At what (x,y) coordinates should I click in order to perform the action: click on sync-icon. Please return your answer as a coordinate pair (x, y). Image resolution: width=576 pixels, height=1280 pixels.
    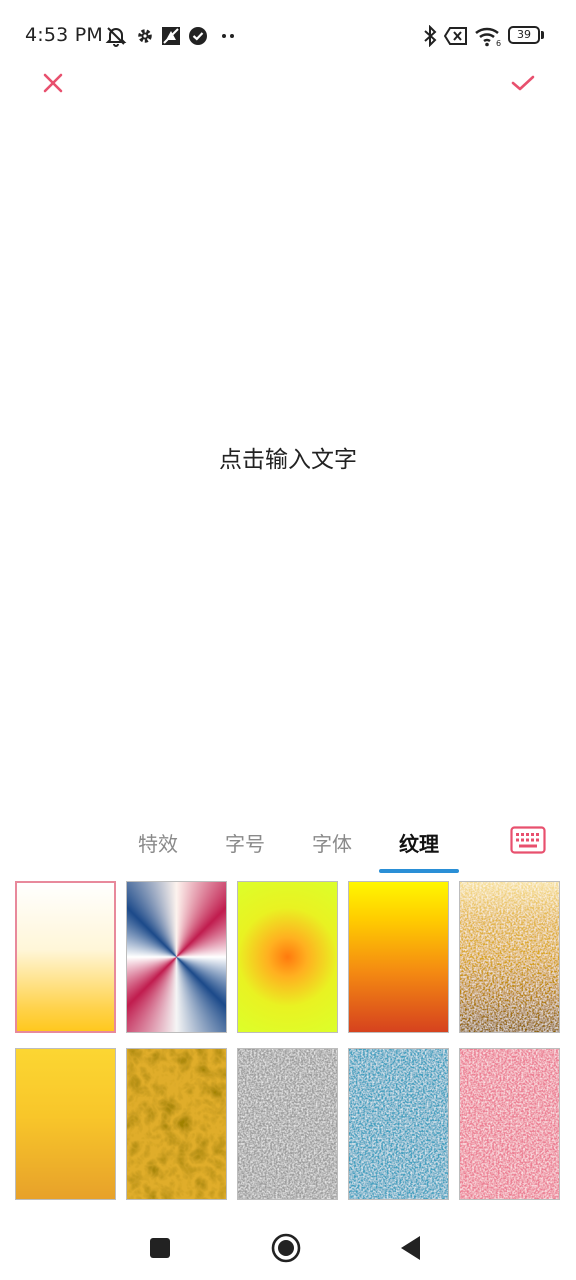
    Looking at the image, I should click on (171, 36).